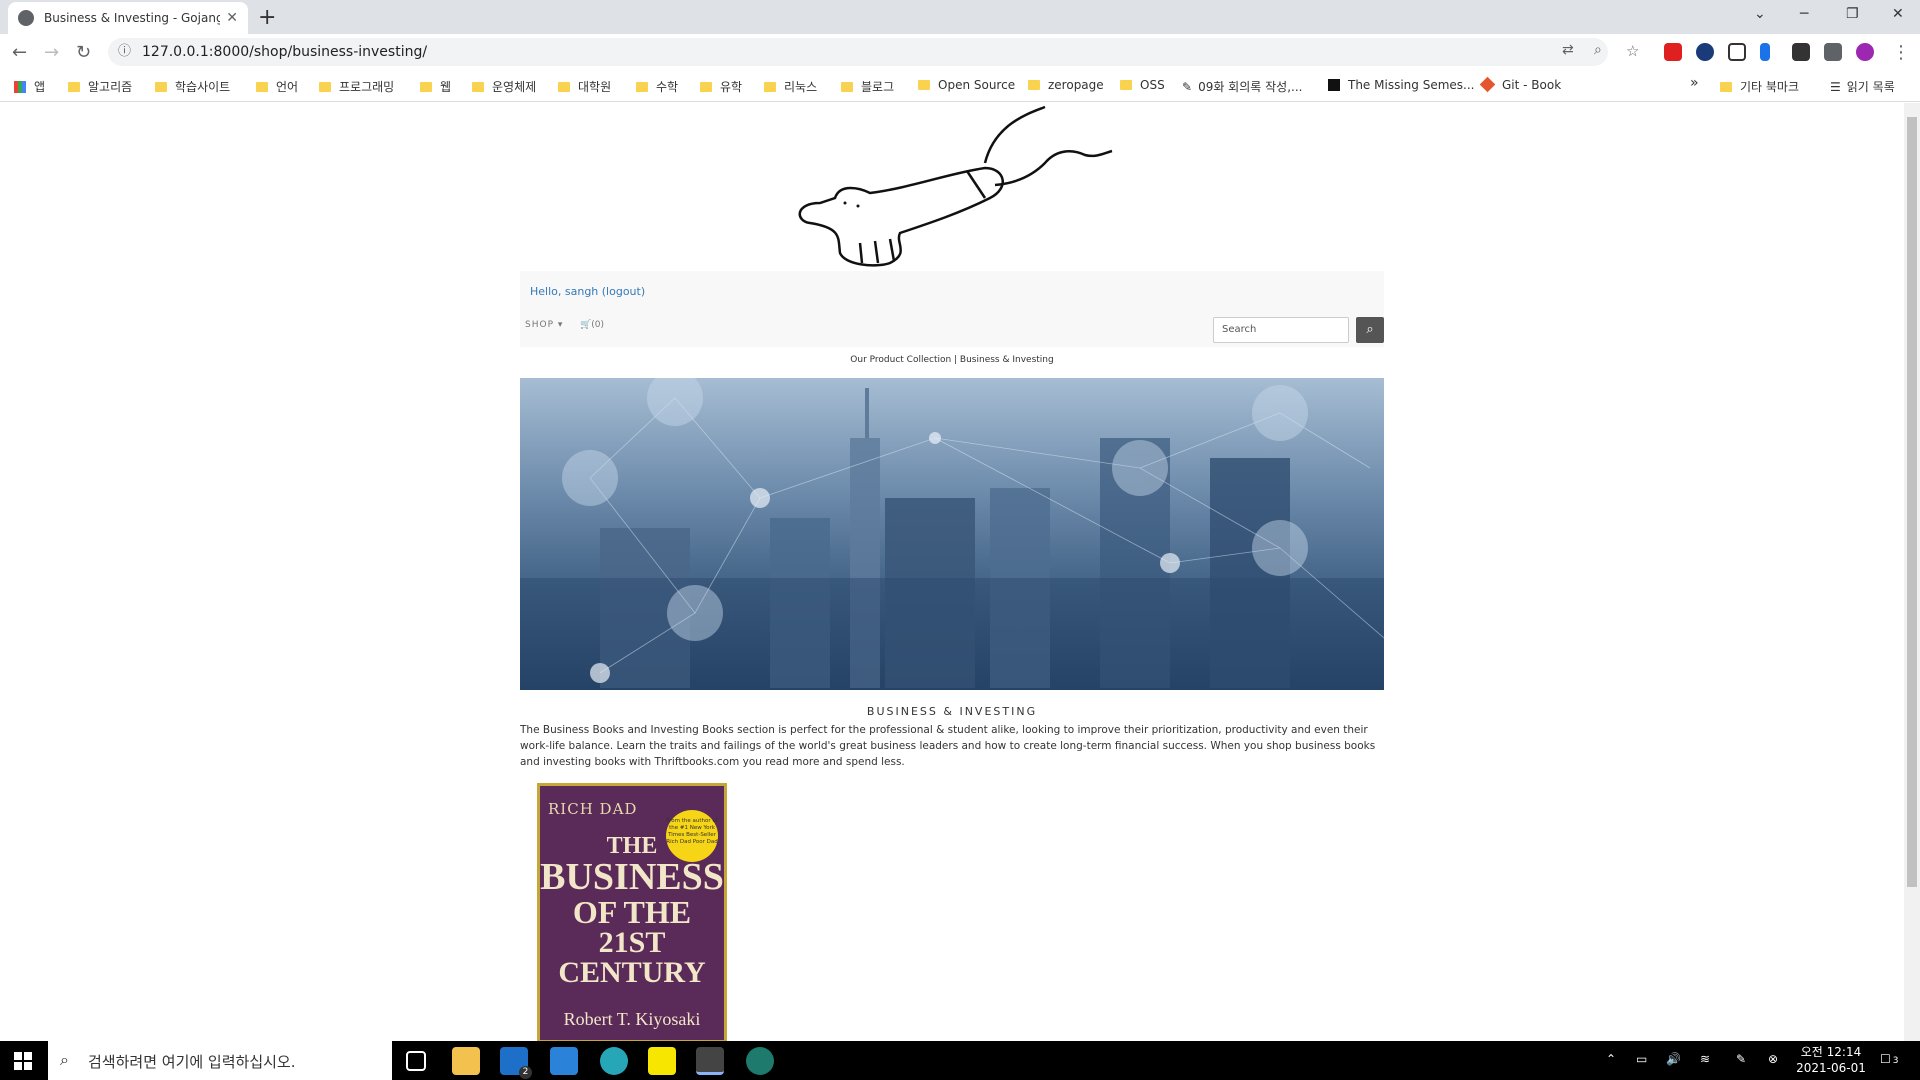 This screenshot has width=1920, height=1080. Describe the element at coordinates (614, 1061) in the screenshot. I see `edge-icon` at that location.